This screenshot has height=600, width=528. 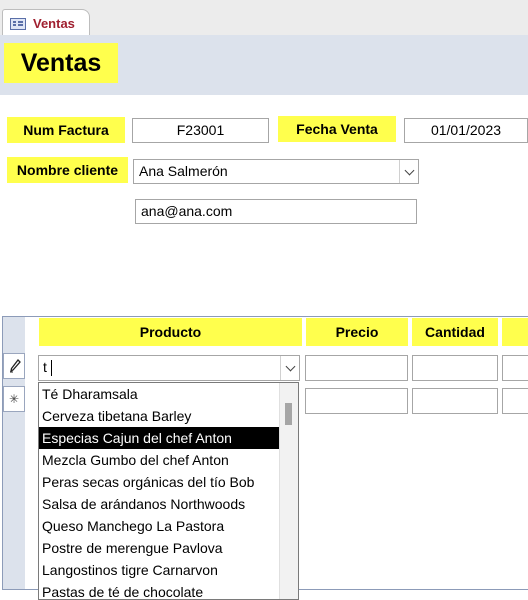 I want to click on pencil-icon, so click(x=15, y=366).